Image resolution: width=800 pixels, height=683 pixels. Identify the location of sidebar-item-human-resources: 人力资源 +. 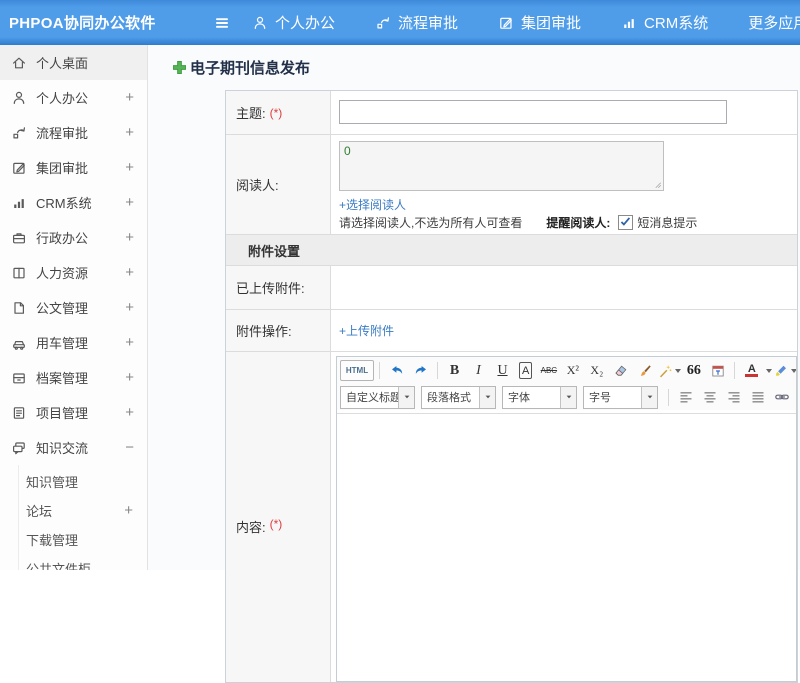
(73, 272).